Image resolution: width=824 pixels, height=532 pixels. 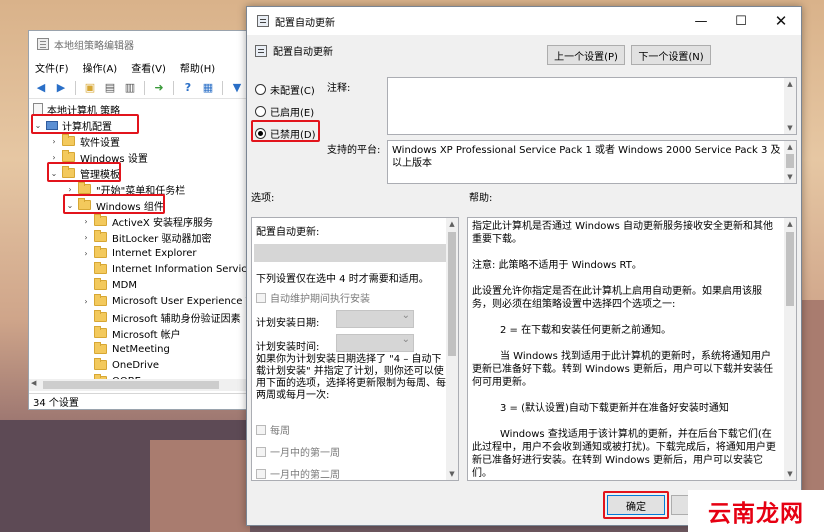 I want to click on help-icon: ?, so click(x=188, y=88).